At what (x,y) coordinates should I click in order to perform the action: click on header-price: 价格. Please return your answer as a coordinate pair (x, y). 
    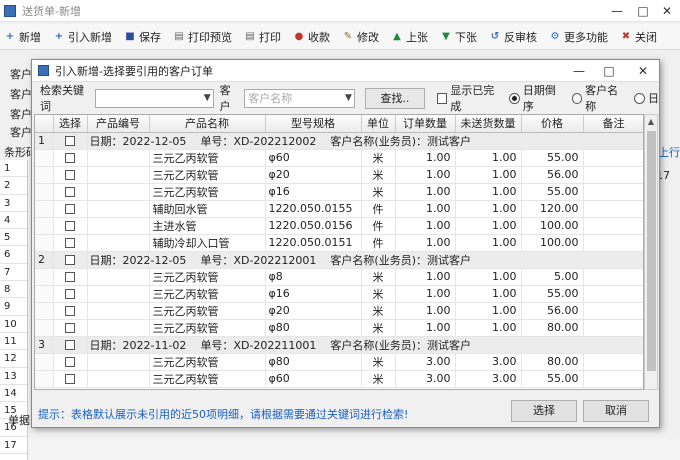
    Looking at the image, I should click on (552, 124).